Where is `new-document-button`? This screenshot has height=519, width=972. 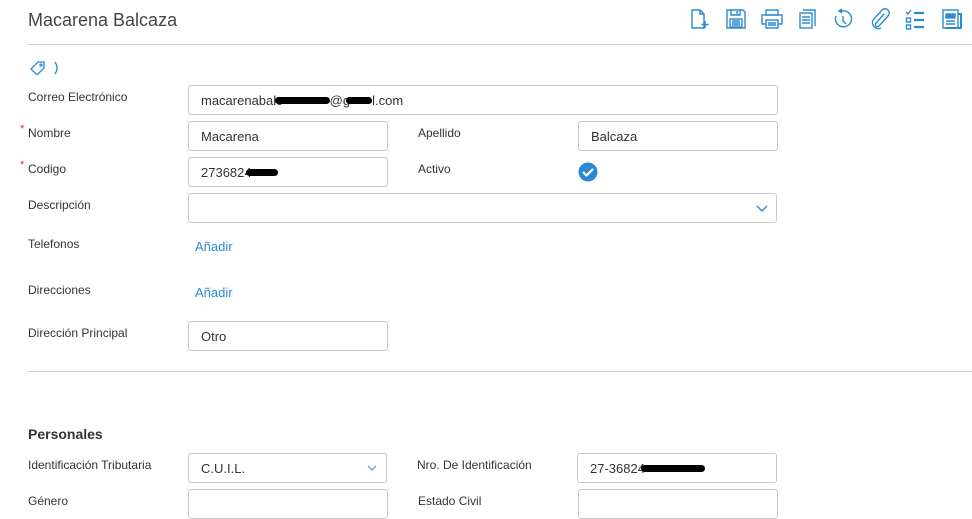
new-document-button is located at coordinates (707, 19).